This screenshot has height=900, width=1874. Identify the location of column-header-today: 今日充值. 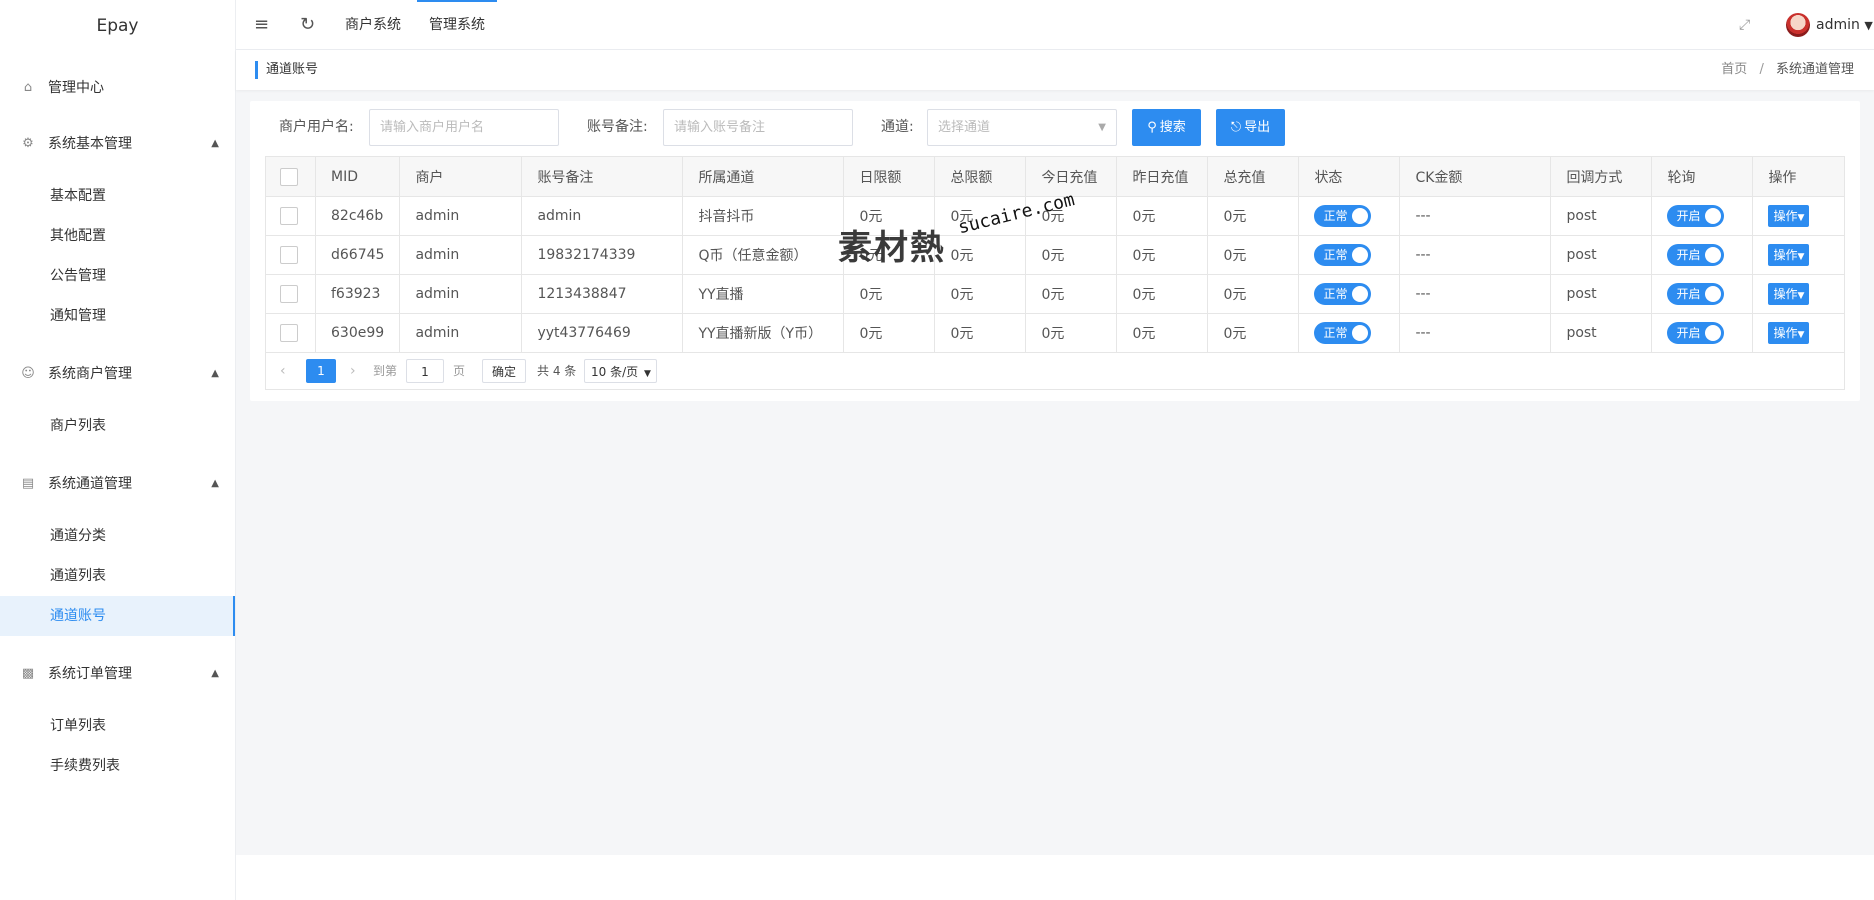
(1071, 176).